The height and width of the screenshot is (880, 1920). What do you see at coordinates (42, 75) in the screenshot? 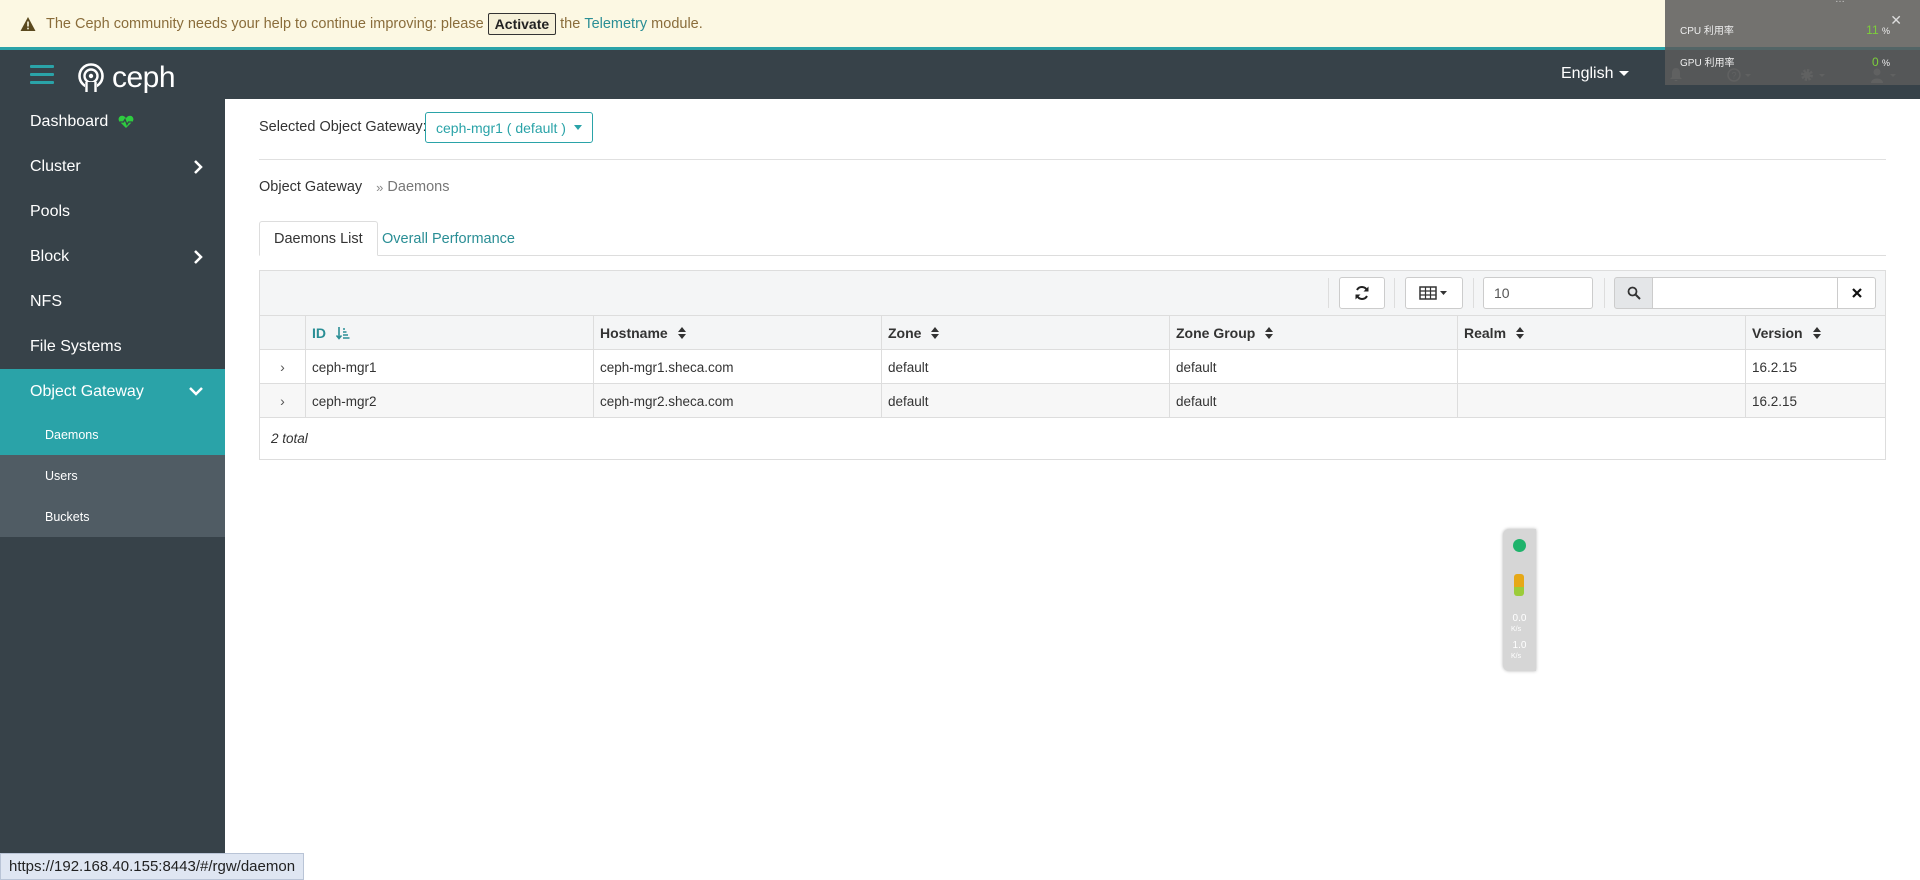
I see `menu-toggle-icon` at bounding box center [42, 75].